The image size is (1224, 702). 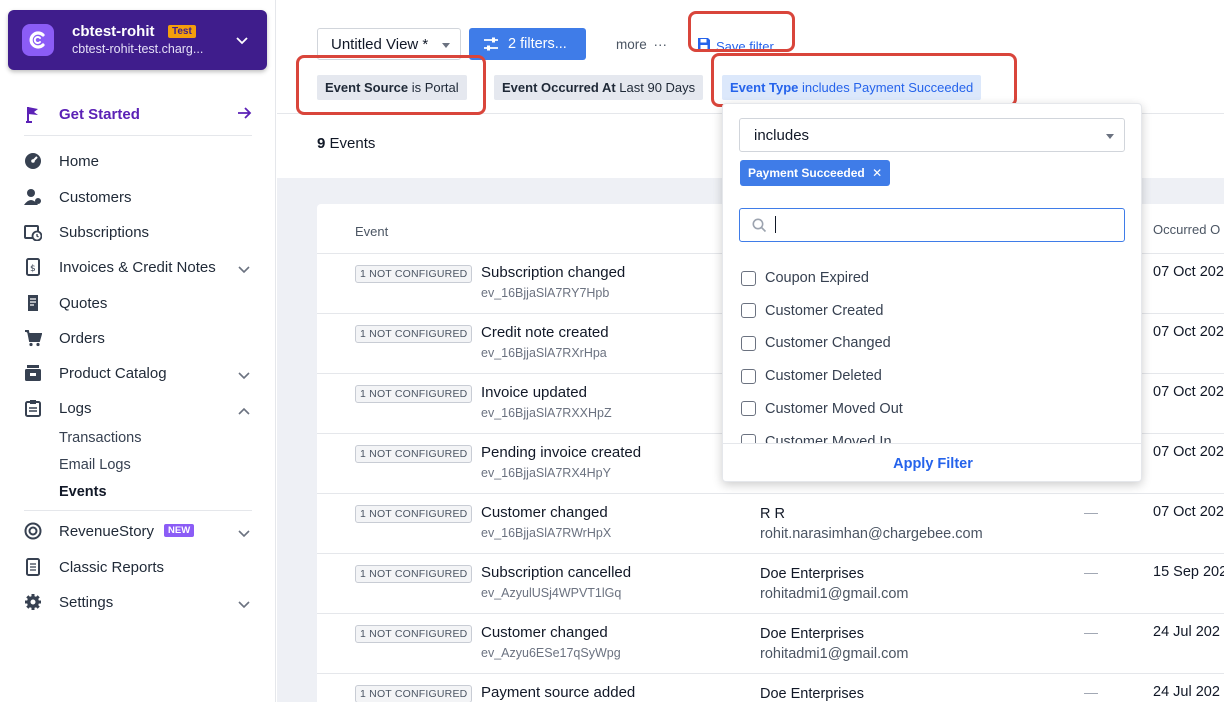 I want to click on sidebar-item-settings: Settings, so click(x=138, y=602).